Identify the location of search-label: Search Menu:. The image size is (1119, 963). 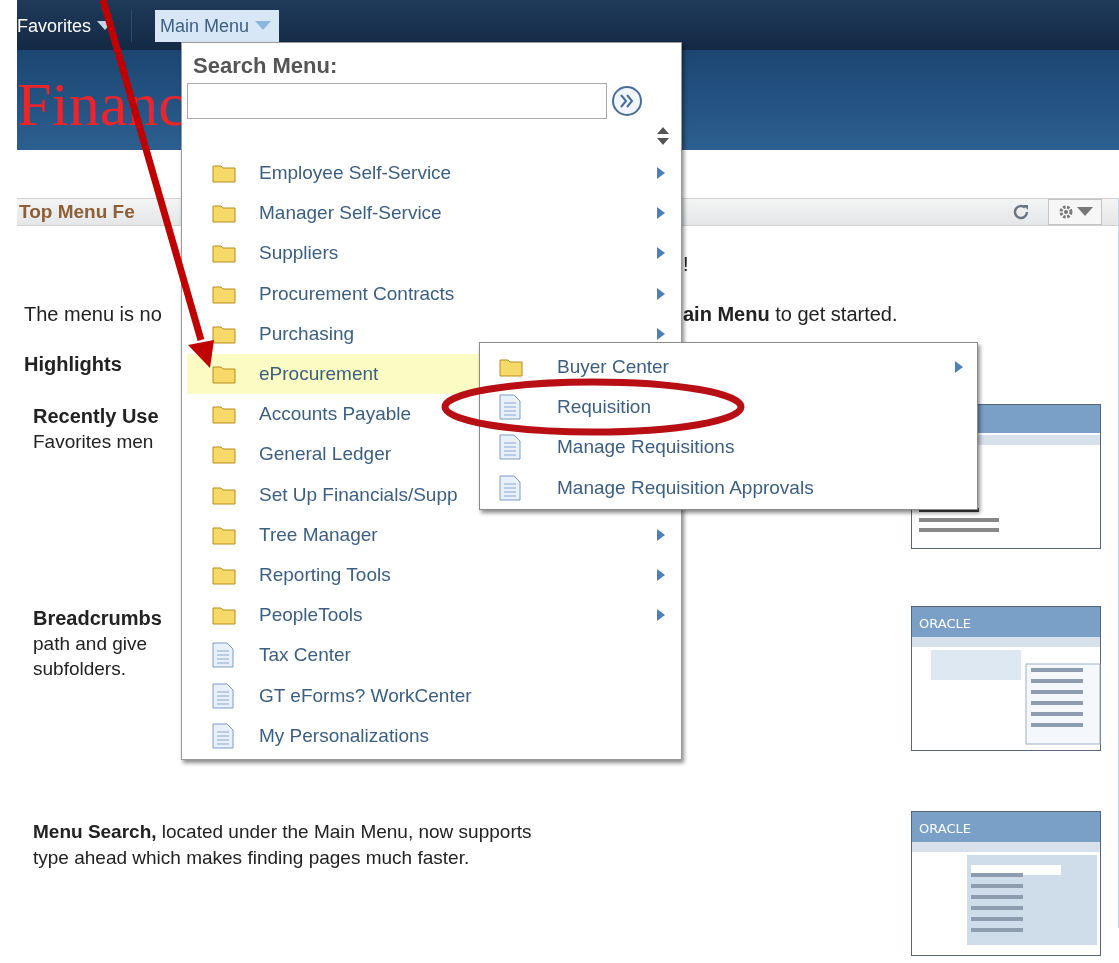
(266, 66).